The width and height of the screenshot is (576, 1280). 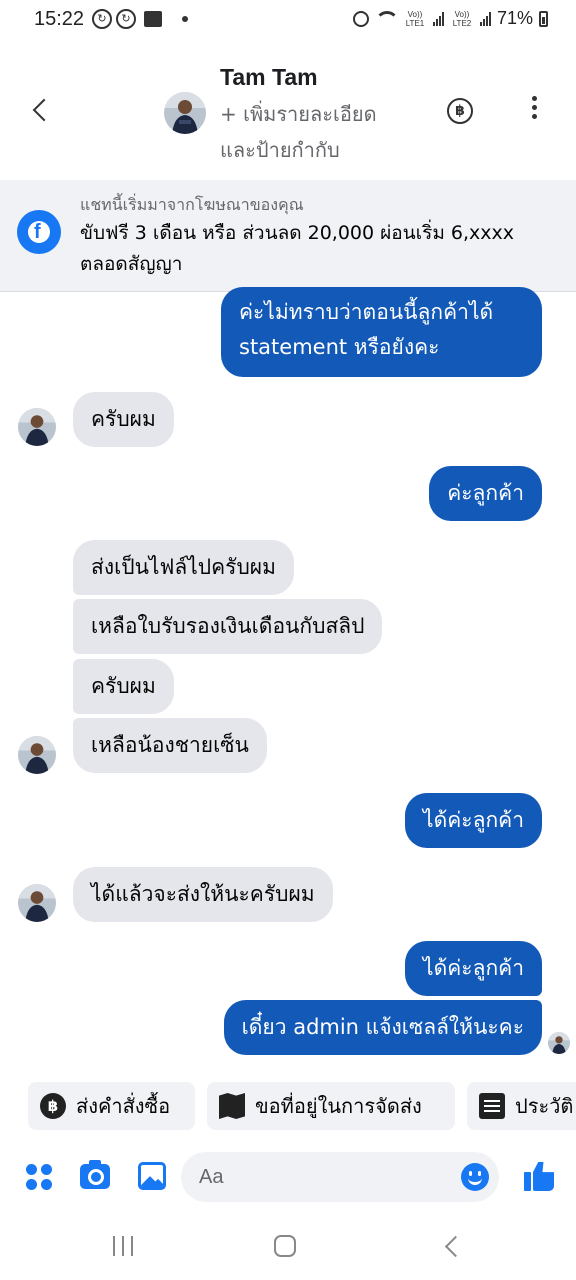 I want to click on more-options-icon, so click(x=534, y=111).